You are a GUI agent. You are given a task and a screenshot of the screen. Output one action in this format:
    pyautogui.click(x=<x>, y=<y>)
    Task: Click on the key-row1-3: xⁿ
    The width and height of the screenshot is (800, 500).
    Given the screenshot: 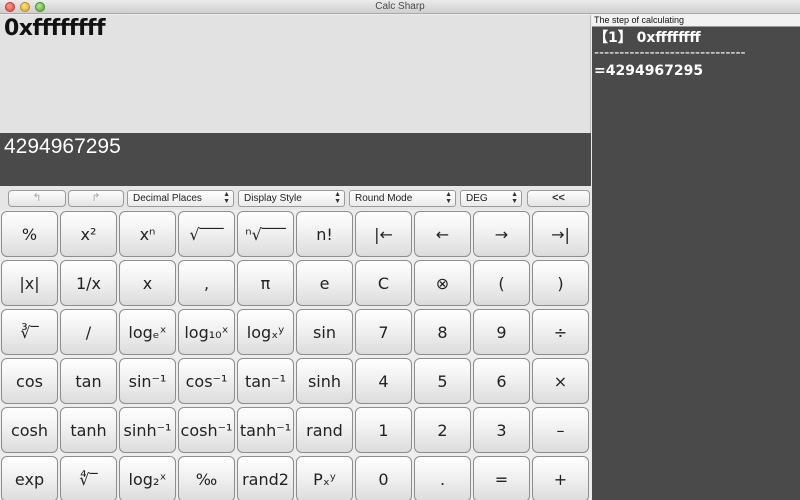 What is the action you would take?
    pyautogui.click(x=147, y=234)
    